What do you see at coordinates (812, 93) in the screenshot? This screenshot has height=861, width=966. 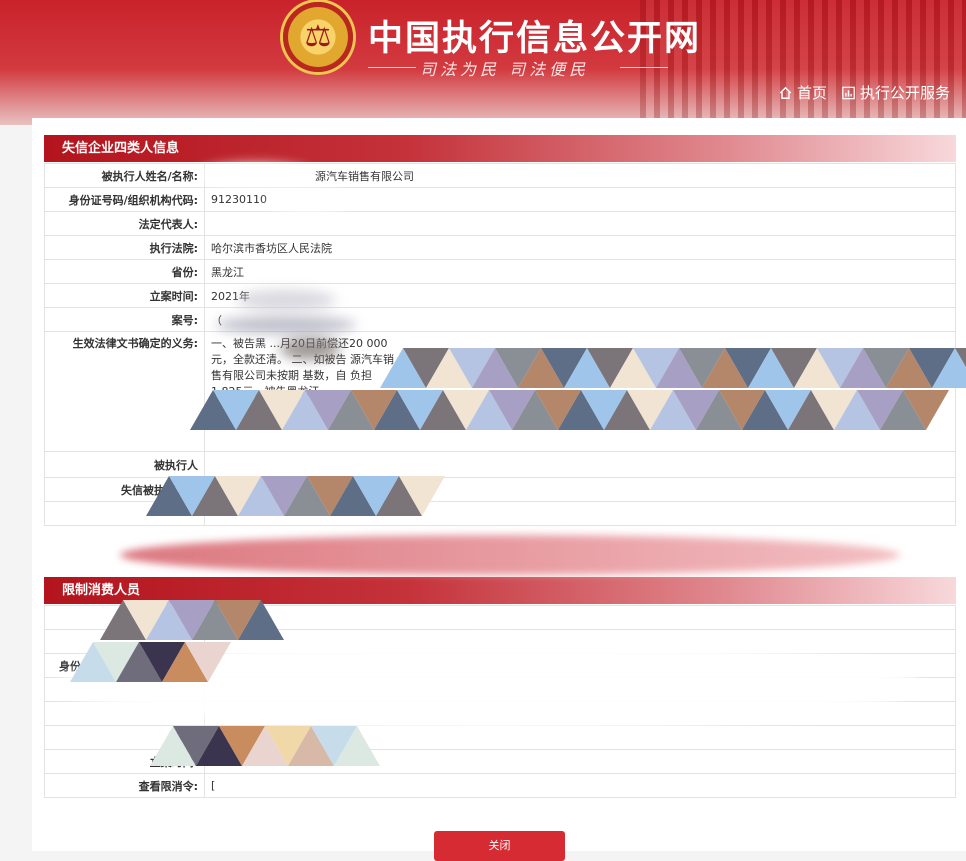 I see `nav-home-label: 首页` at bounding box center [812, 93].